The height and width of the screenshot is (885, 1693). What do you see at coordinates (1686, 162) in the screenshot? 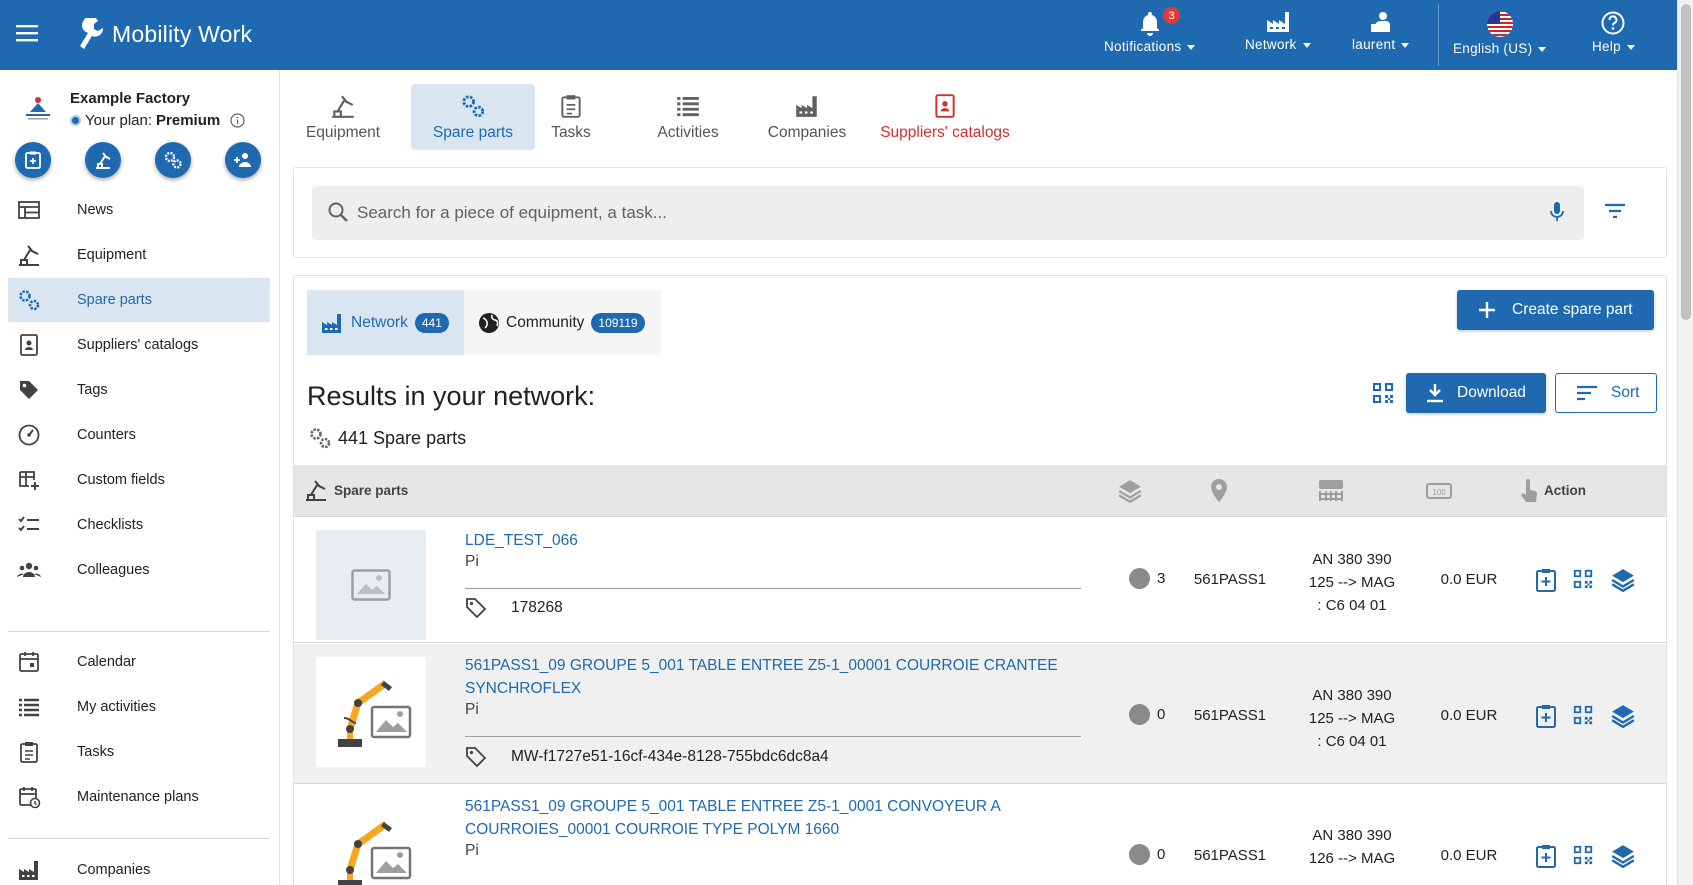
I see `scrollbar-thumb` at bounding box center [1686, 162].